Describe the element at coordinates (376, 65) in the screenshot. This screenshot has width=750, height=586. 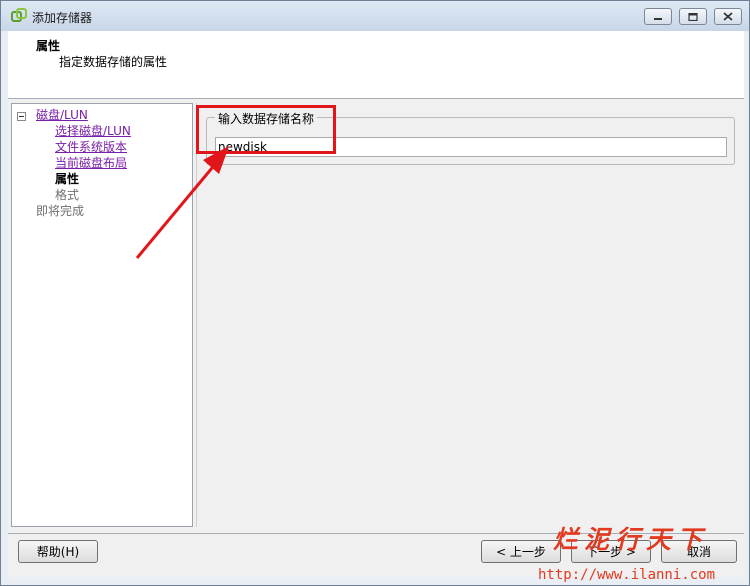
I see `wizard-header: 属性 指定数据存储的属性` at that location.